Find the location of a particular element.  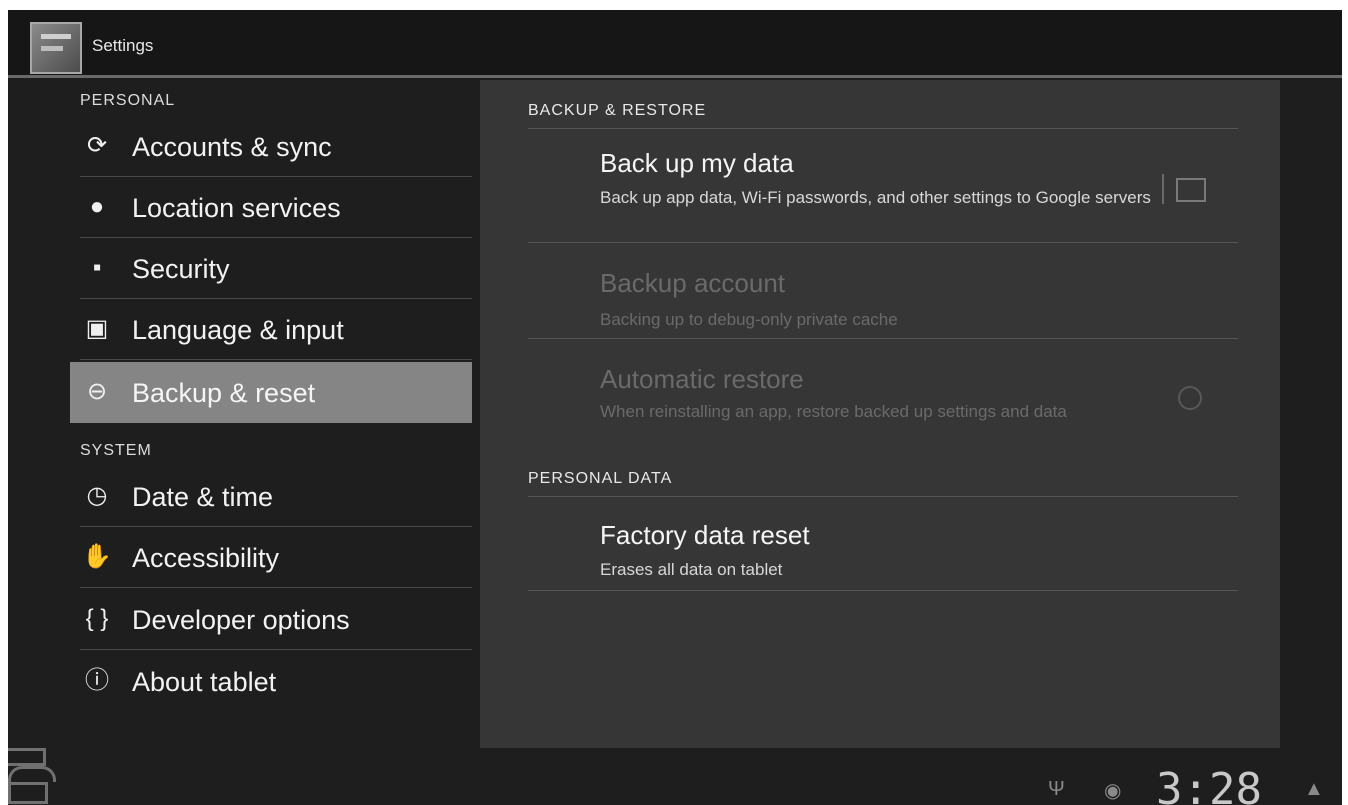

backup-icon: ⊖ is located at coordinates (97, 391).